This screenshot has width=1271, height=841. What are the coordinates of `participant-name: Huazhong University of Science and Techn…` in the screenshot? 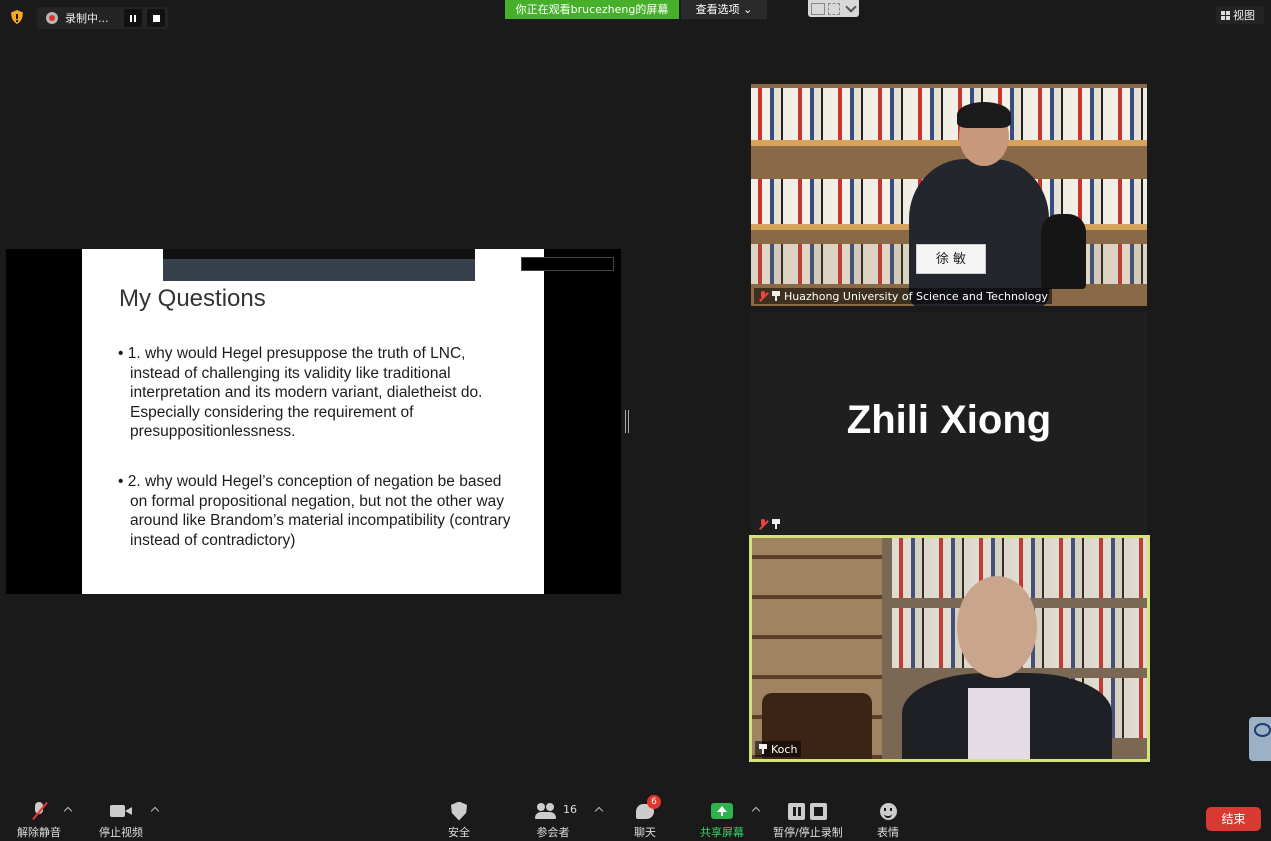 It's located at (916, 296).